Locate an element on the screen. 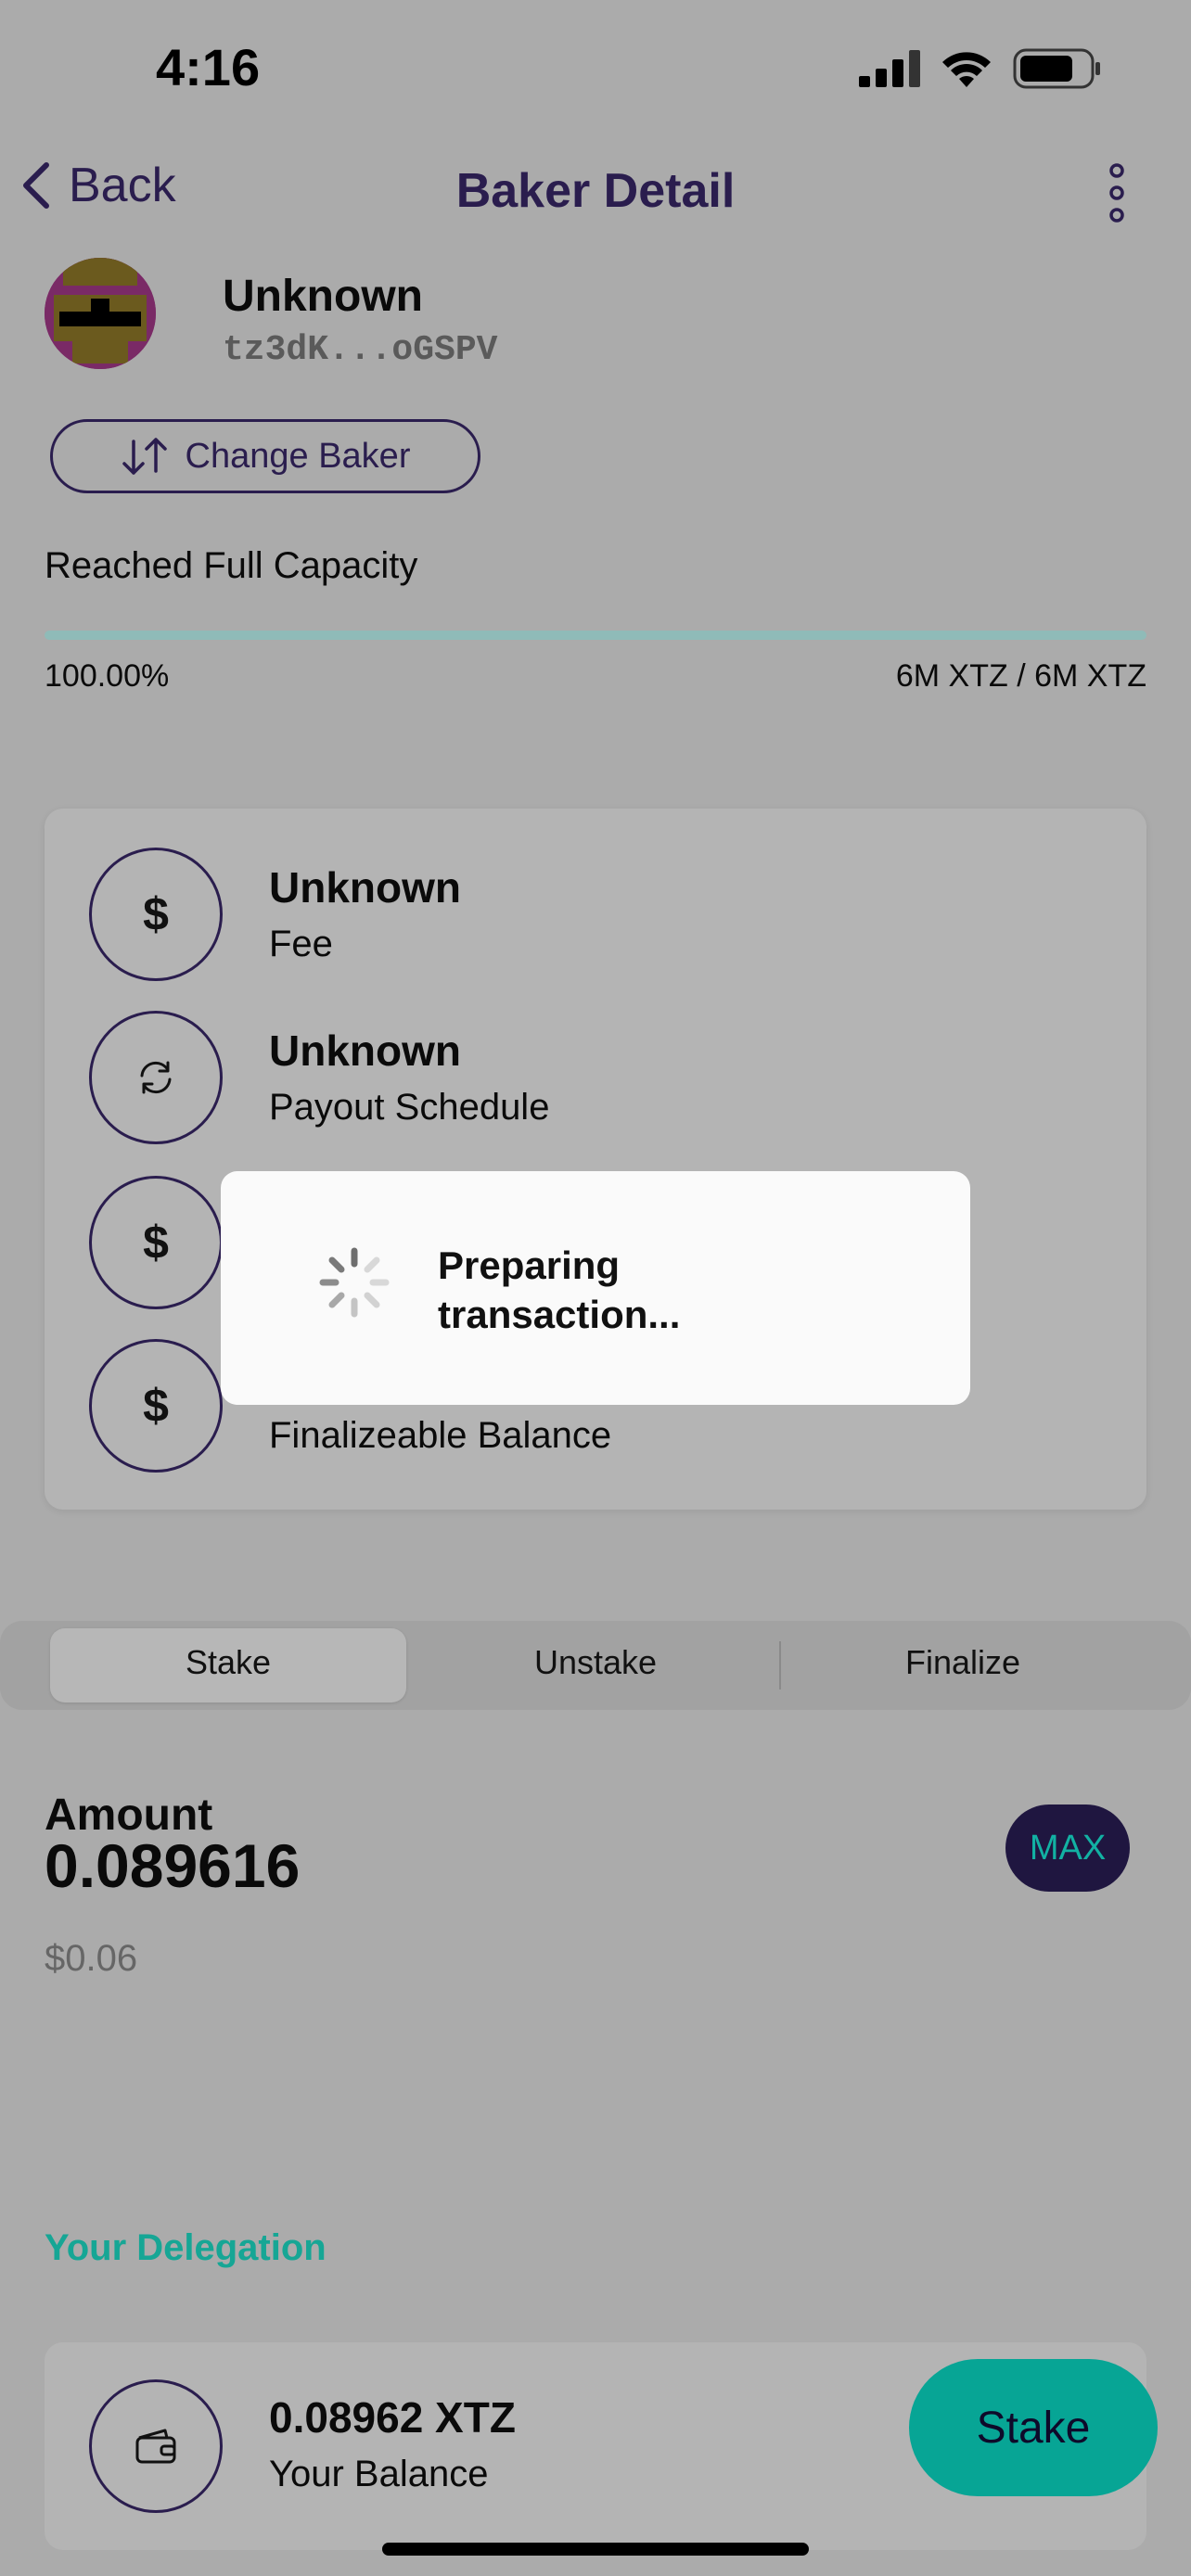 The height and width of the screenshot is (2576, 1191). delegation-heading: Your Delegation is located at coordinates (186, 2247).